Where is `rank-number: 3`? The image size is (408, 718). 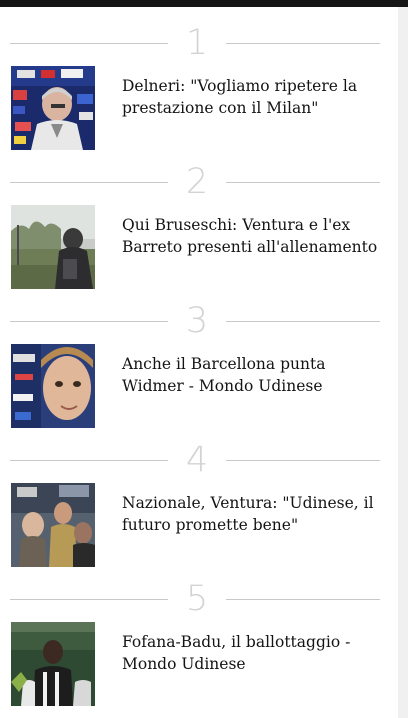 rank-number: 3 is located at coordinates (197, 321).